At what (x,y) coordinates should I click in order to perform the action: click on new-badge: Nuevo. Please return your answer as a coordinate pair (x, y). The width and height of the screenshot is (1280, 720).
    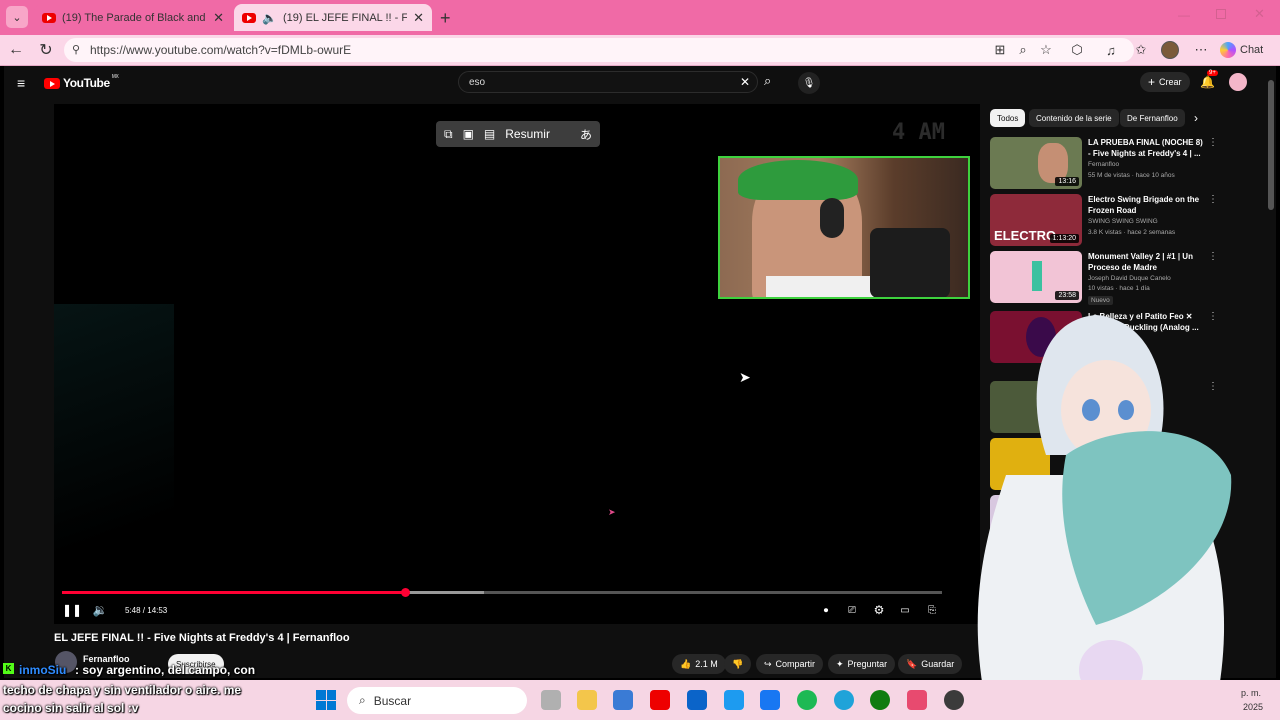
    Looking at the image, I should click on (1100, 300).